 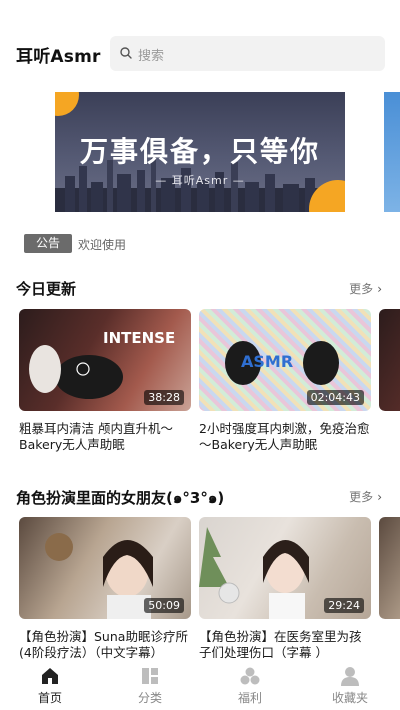 I want to click on app-title: 耳听Asmr, so click(x=58, y=57).